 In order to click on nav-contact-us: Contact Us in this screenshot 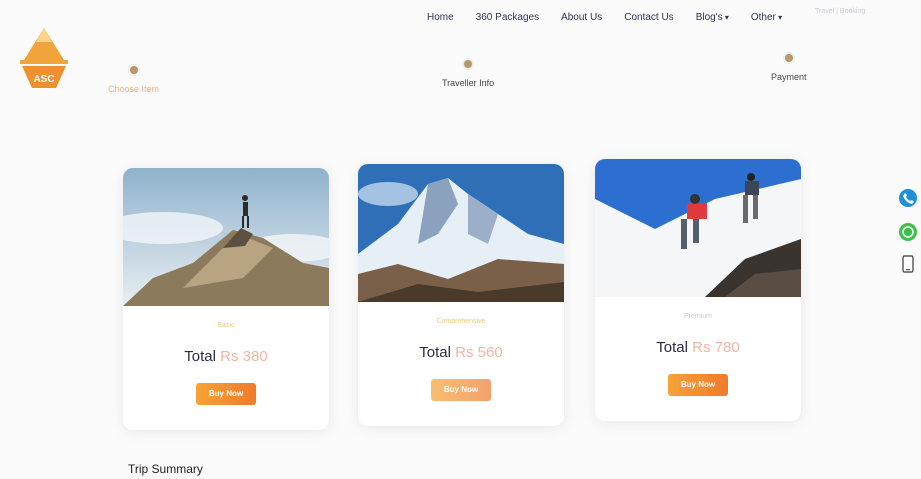, I will do `click(648, 17)`.